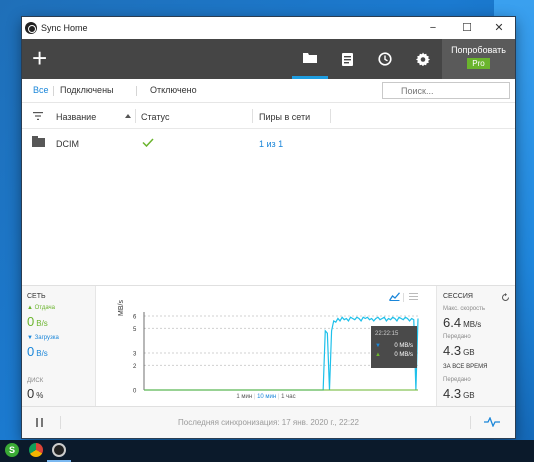 The width and height of the screenshot is (534, 462). I want to click on tooltip-time: 22:22:15, so click(387, 334).